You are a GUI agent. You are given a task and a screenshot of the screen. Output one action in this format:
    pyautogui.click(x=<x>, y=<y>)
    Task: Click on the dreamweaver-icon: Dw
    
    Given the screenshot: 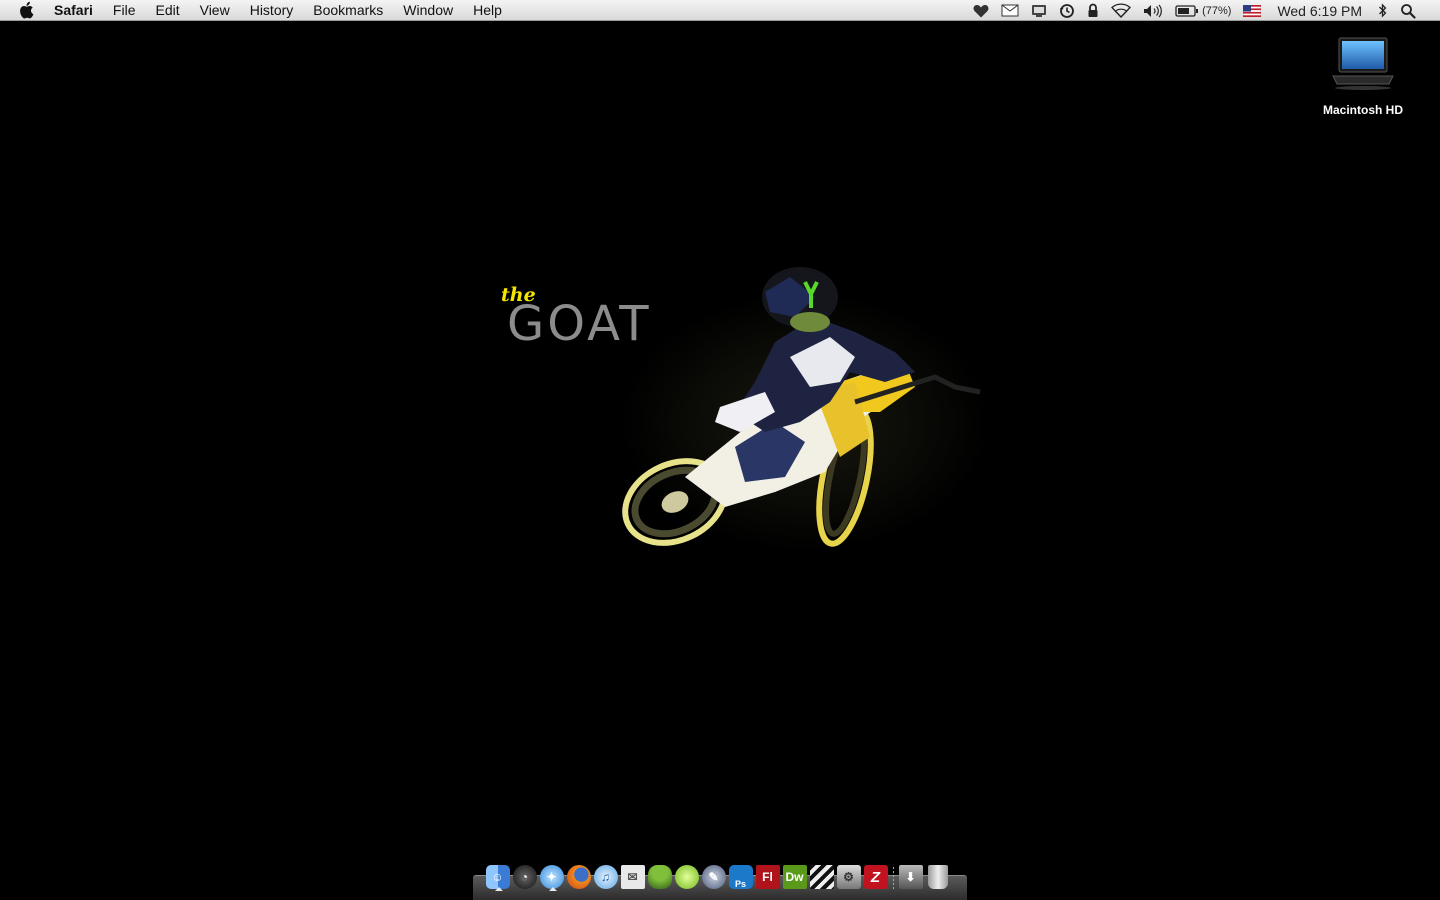 What is the action you would take?
    pyautogui.click(x=794, y=877)
    